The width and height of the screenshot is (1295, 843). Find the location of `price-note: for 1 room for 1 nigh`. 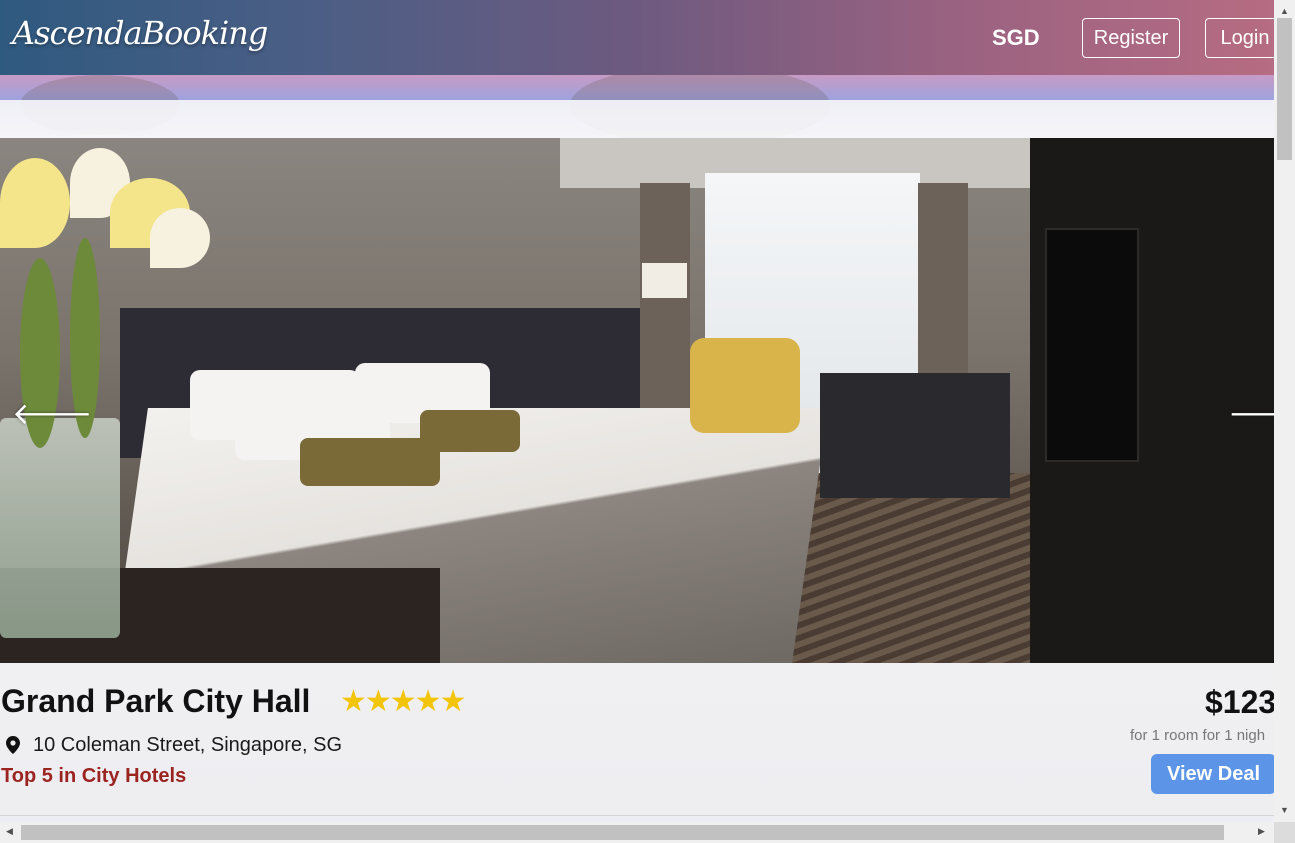

price-note: for 1 room for 1 nigh is located at coordinates (1198, 735).